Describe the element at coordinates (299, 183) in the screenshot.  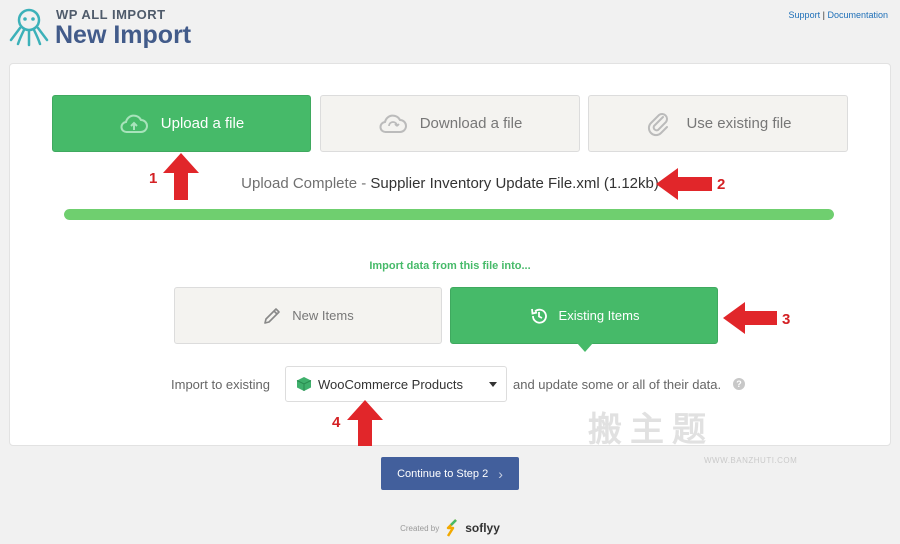
I see `upload-status-prefix: Upload Complete` at that location.